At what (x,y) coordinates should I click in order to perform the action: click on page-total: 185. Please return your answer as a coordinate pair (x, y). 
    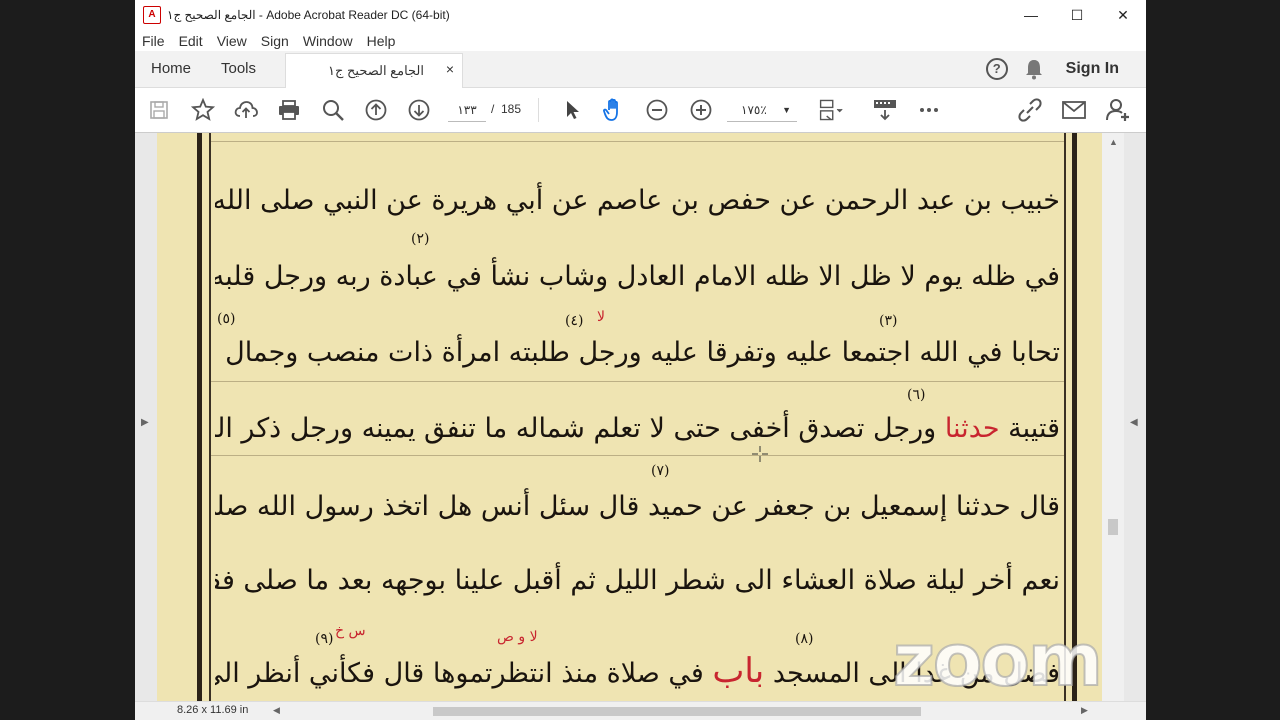
    Looking at the image, I should click on (511, 109).